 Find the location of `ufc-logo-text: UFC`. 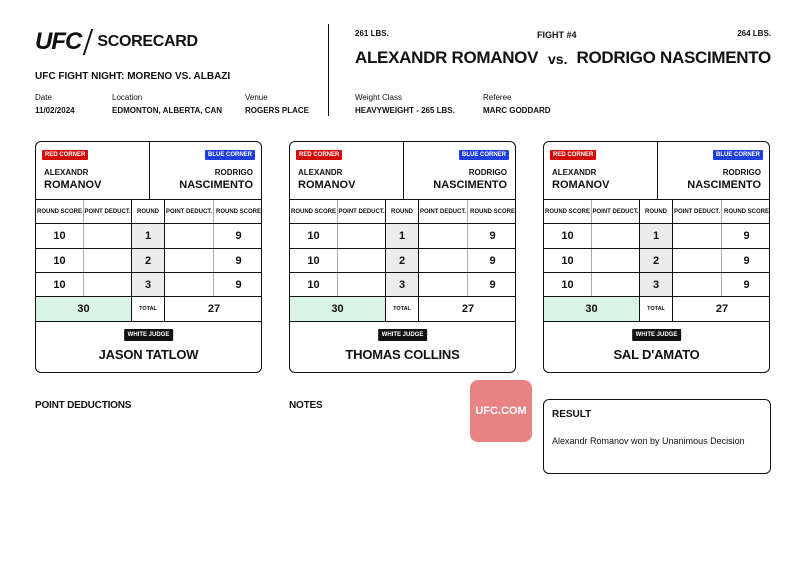

ufc-logo-text: UFC is located at coordinates (58, 41).